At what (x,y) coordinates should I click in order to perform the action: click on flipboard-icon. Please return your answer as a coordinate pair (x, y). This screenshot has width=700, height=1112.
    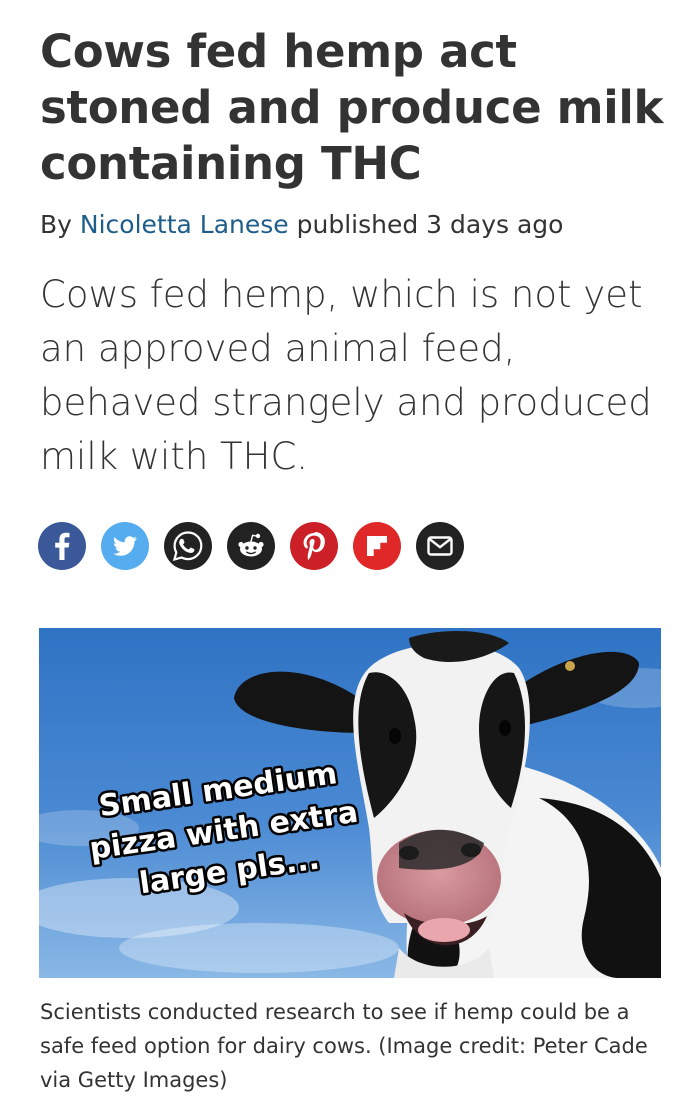
    Looking at the image, I should click on (377, 546).